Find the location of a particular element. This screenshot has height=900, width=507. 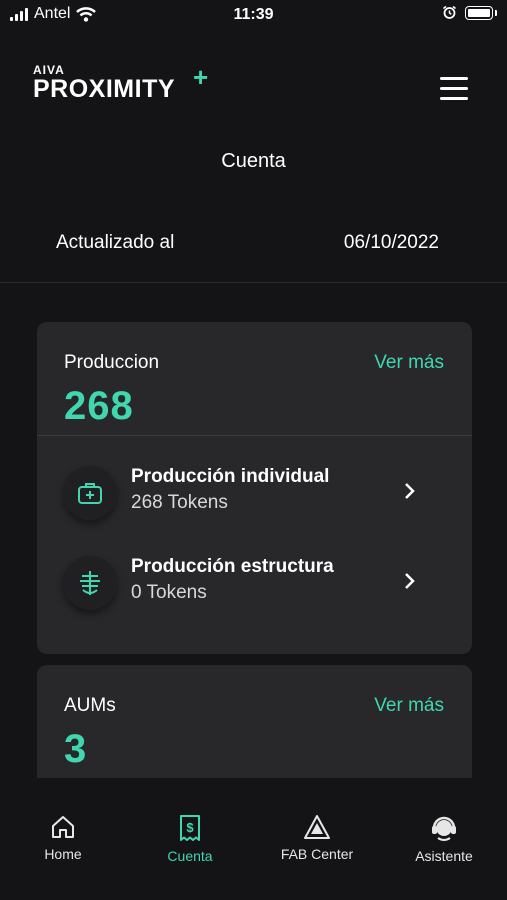

nav-label: Asistente is located at coordinates (444, 856).